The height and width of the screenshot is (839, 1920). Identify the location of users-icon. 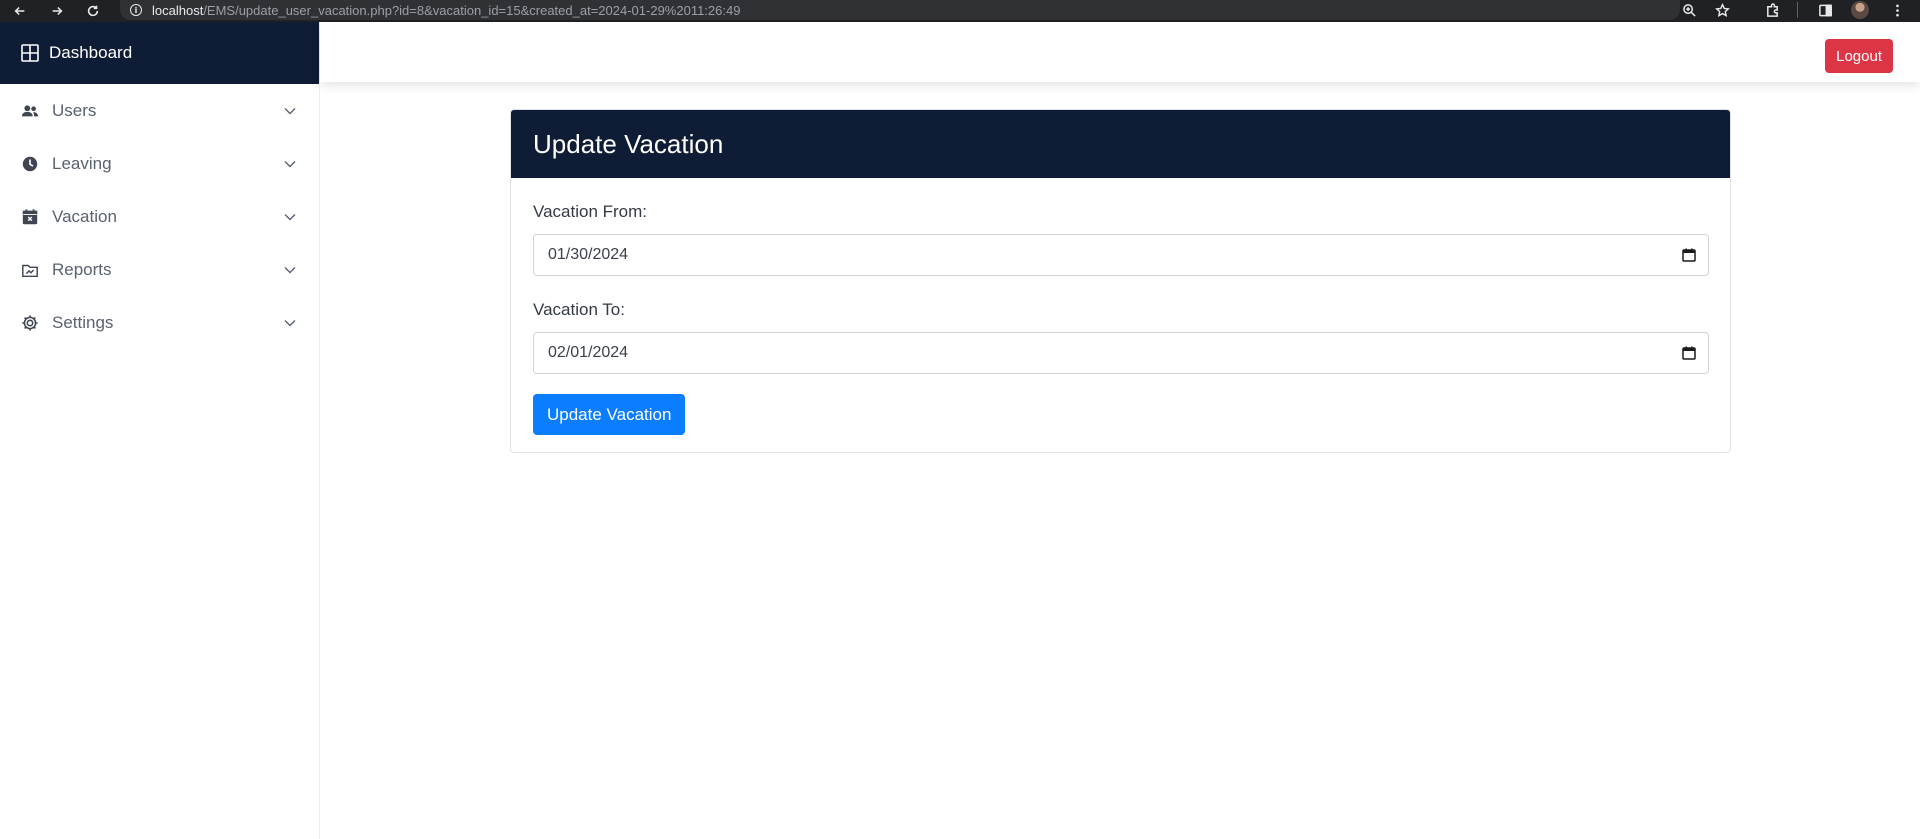
(30, 111).